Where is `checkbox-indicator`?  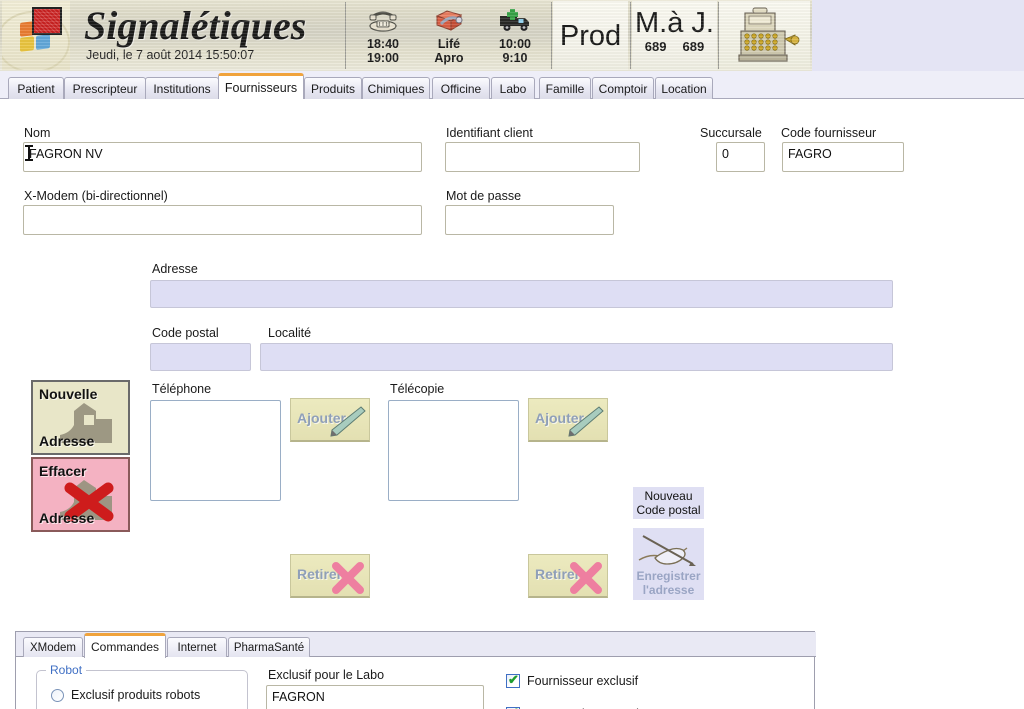 checkbox-indicator is located at coordinates (513, 680).